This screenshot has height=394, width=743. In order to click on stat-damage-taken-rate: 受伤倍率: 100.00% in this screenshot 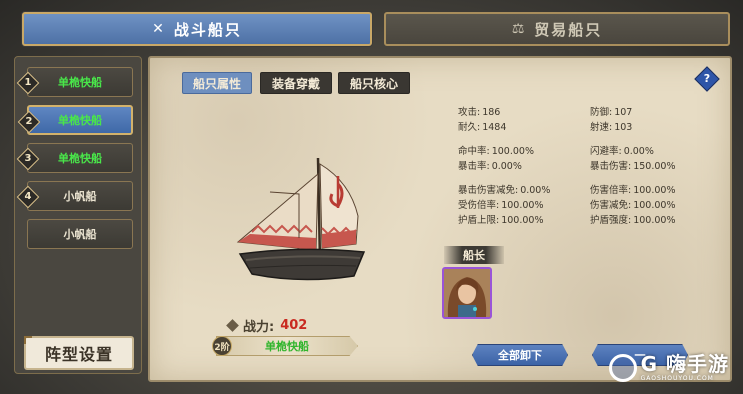, I will do `click(501, 205)`.